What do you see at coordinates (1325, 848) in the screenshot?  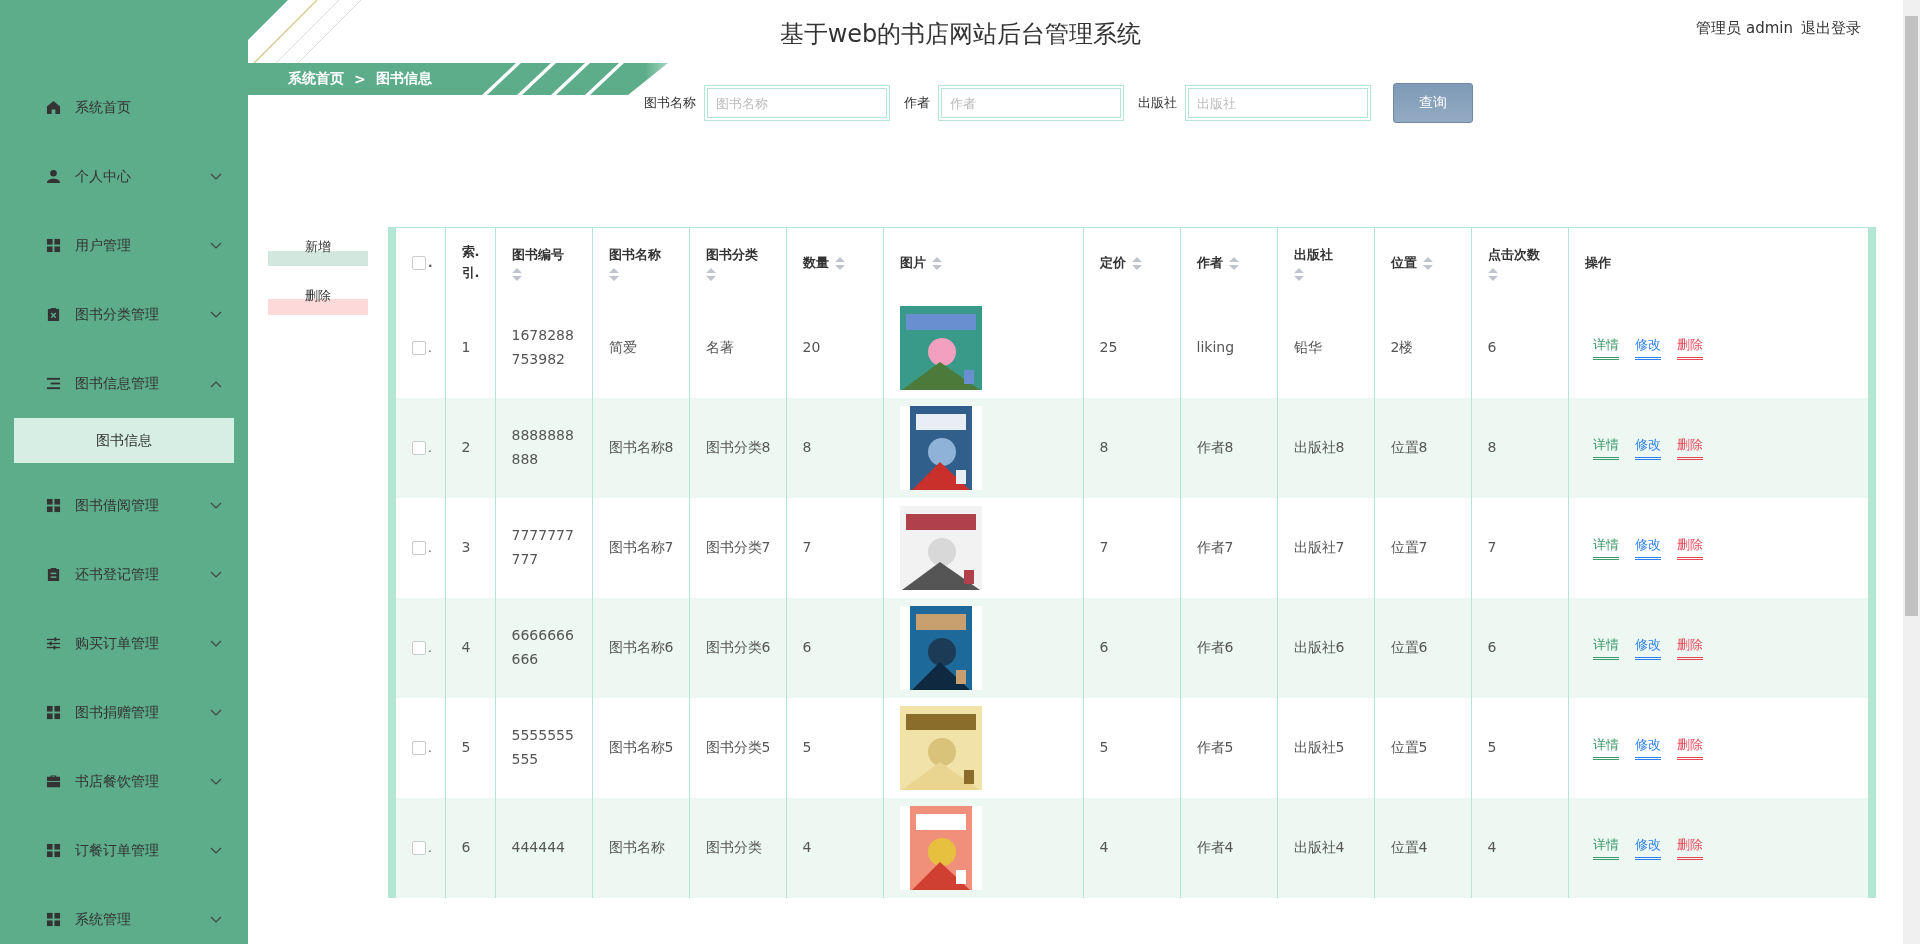 I see `table-cell: 出版社4` at bounding box center [1325, 848].